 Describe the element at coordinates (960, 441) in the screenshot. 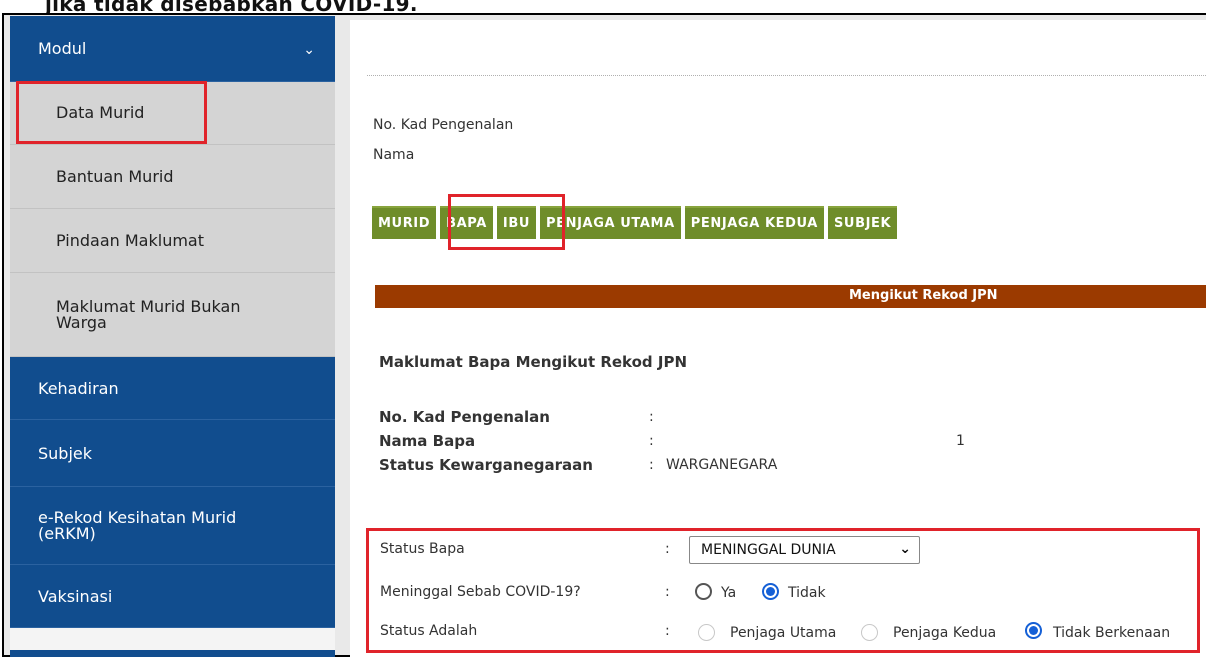

I see `father-name-value: 1` at that location.